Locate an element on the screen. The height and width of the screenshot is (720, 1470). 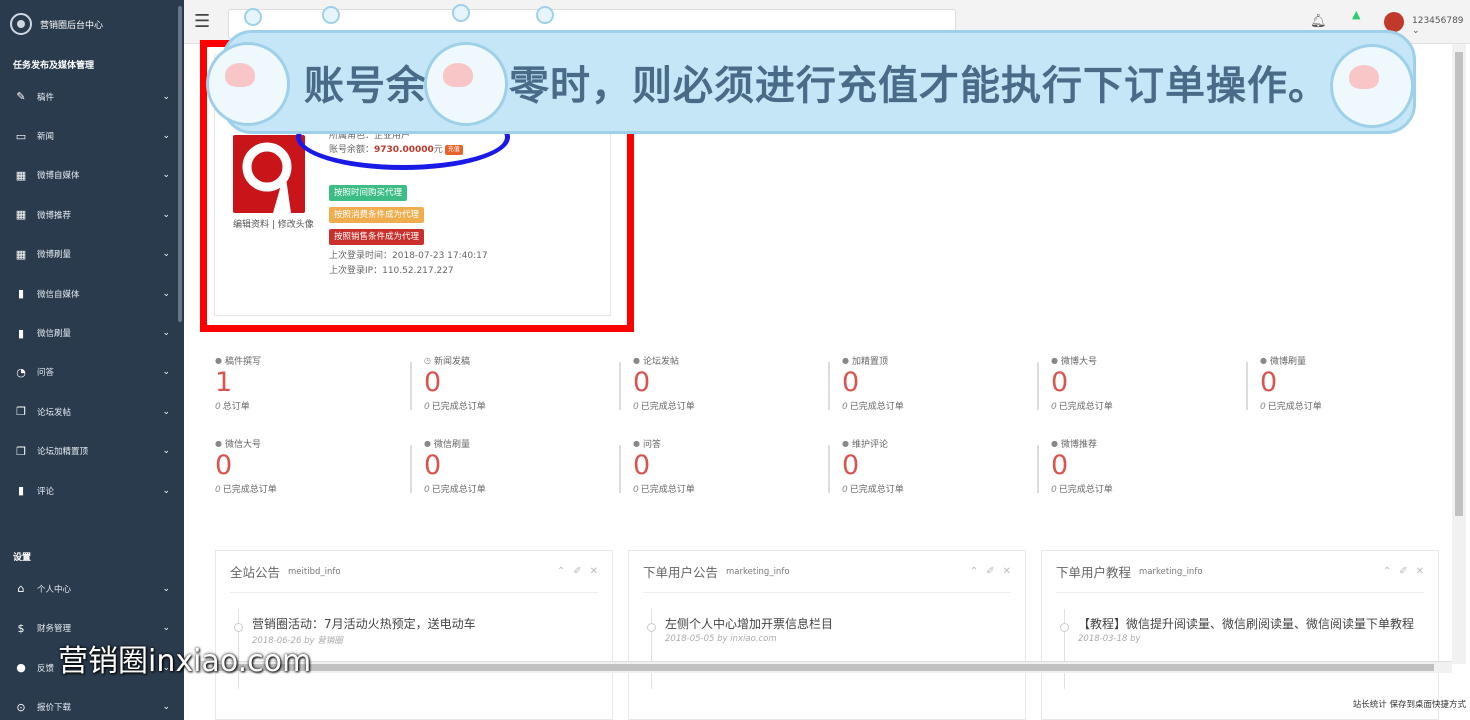
section-title-task: 任务发布及媒体管理 is located at coordinates (54, 66).